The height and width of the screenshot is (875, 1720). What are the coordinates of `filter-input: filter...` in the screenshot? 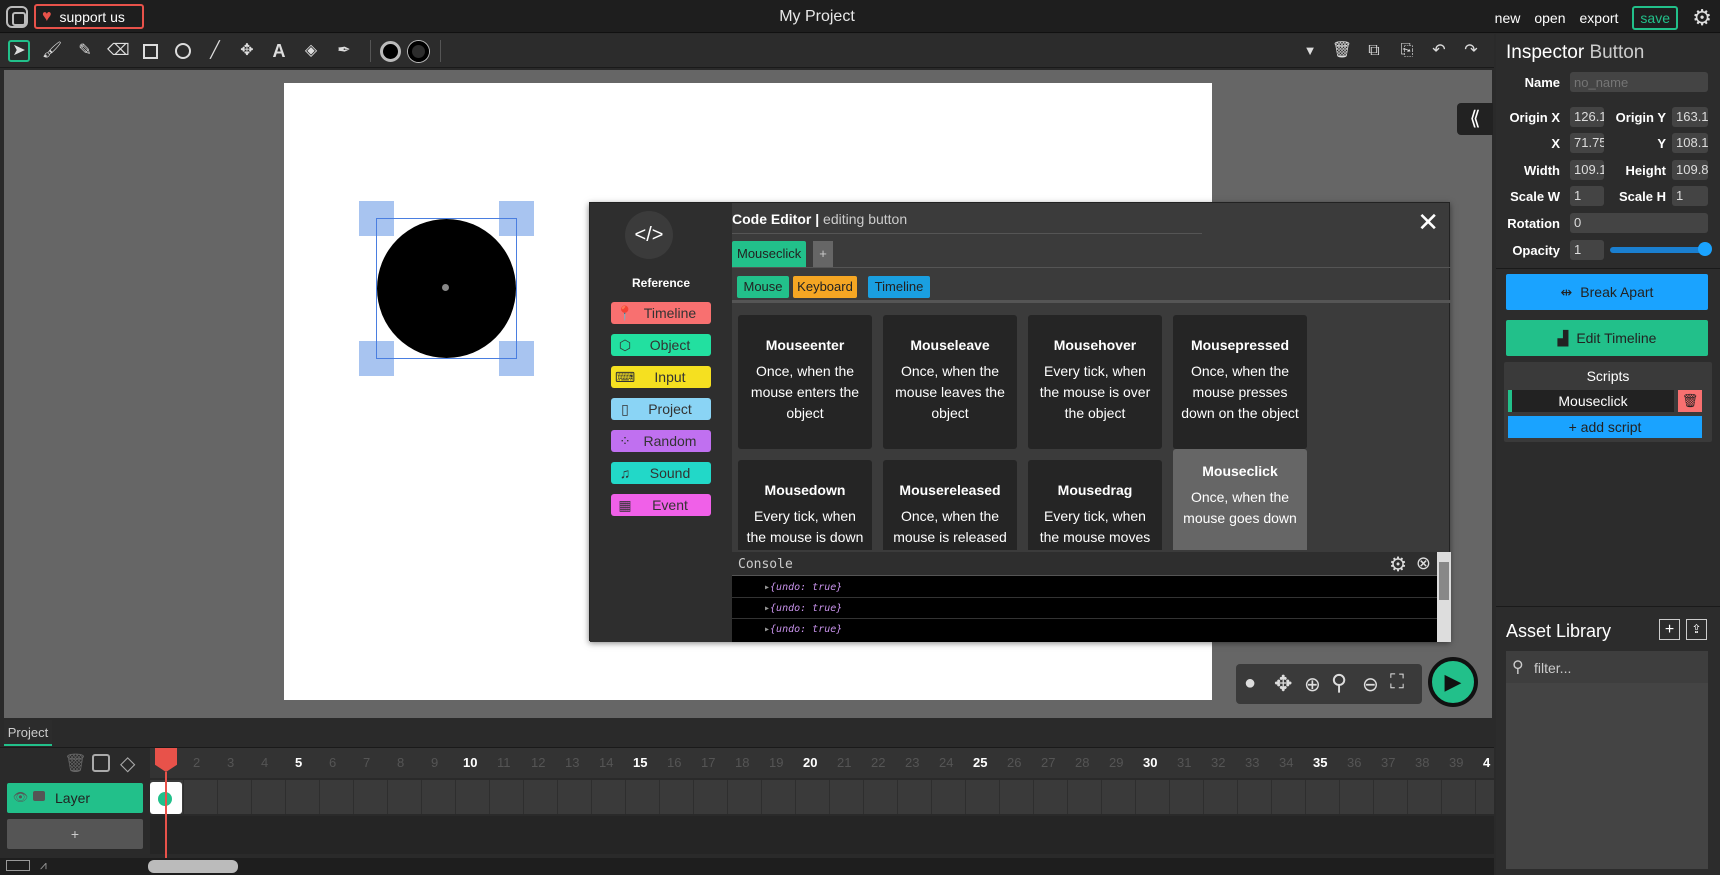 It's located at (1552, 668).